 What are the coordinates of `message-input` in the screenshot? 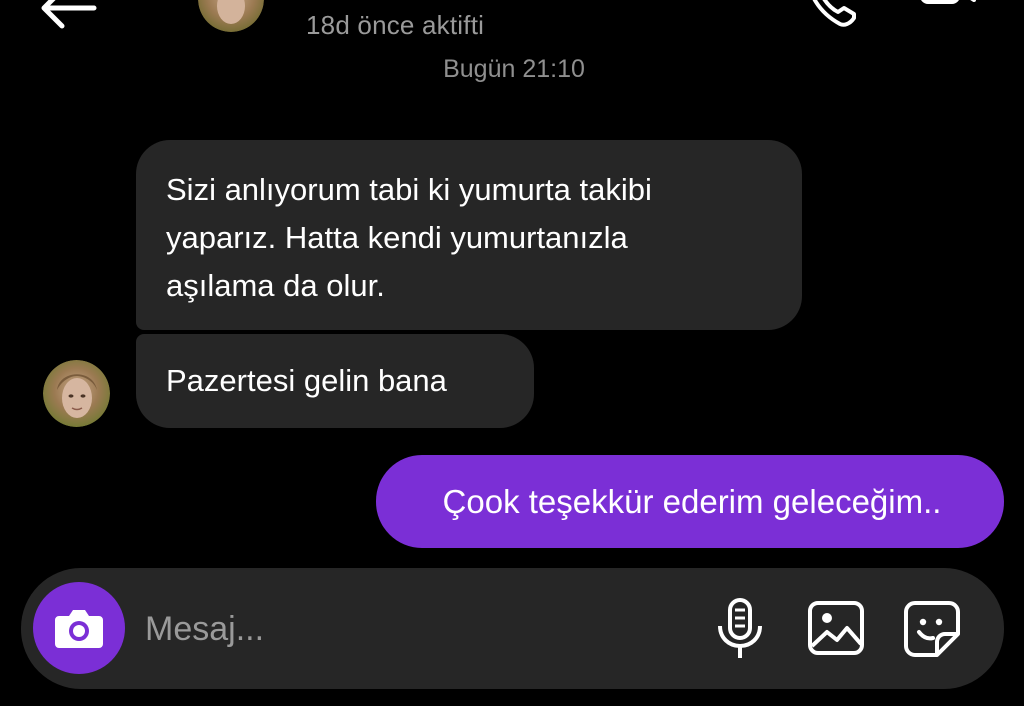 It's located at (415, 629).